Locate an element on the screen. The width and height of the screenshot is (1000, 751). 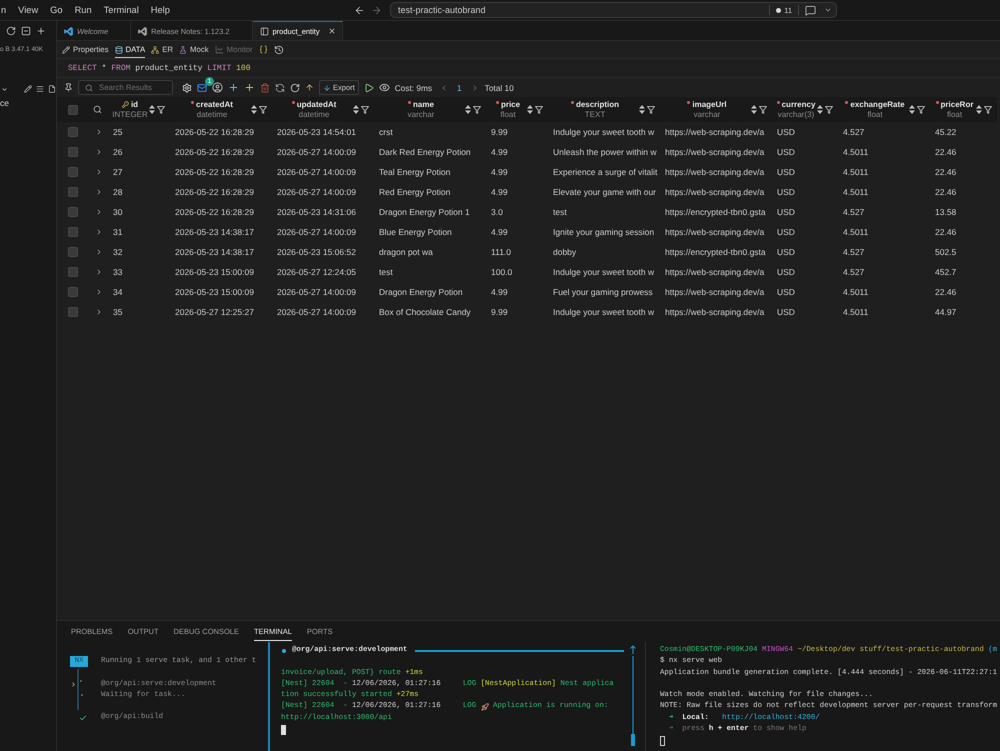
file-icon is located at coordinates (52, 89).